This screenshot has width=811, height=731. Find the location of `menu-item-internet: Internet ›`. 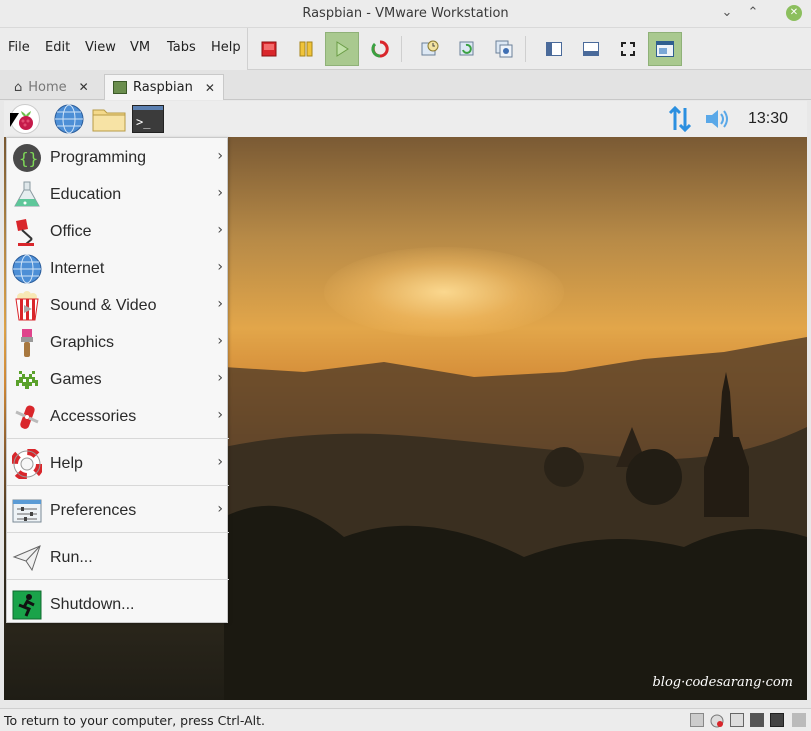

menu-item-internet: Internet › is located at coordinates (118, 268).